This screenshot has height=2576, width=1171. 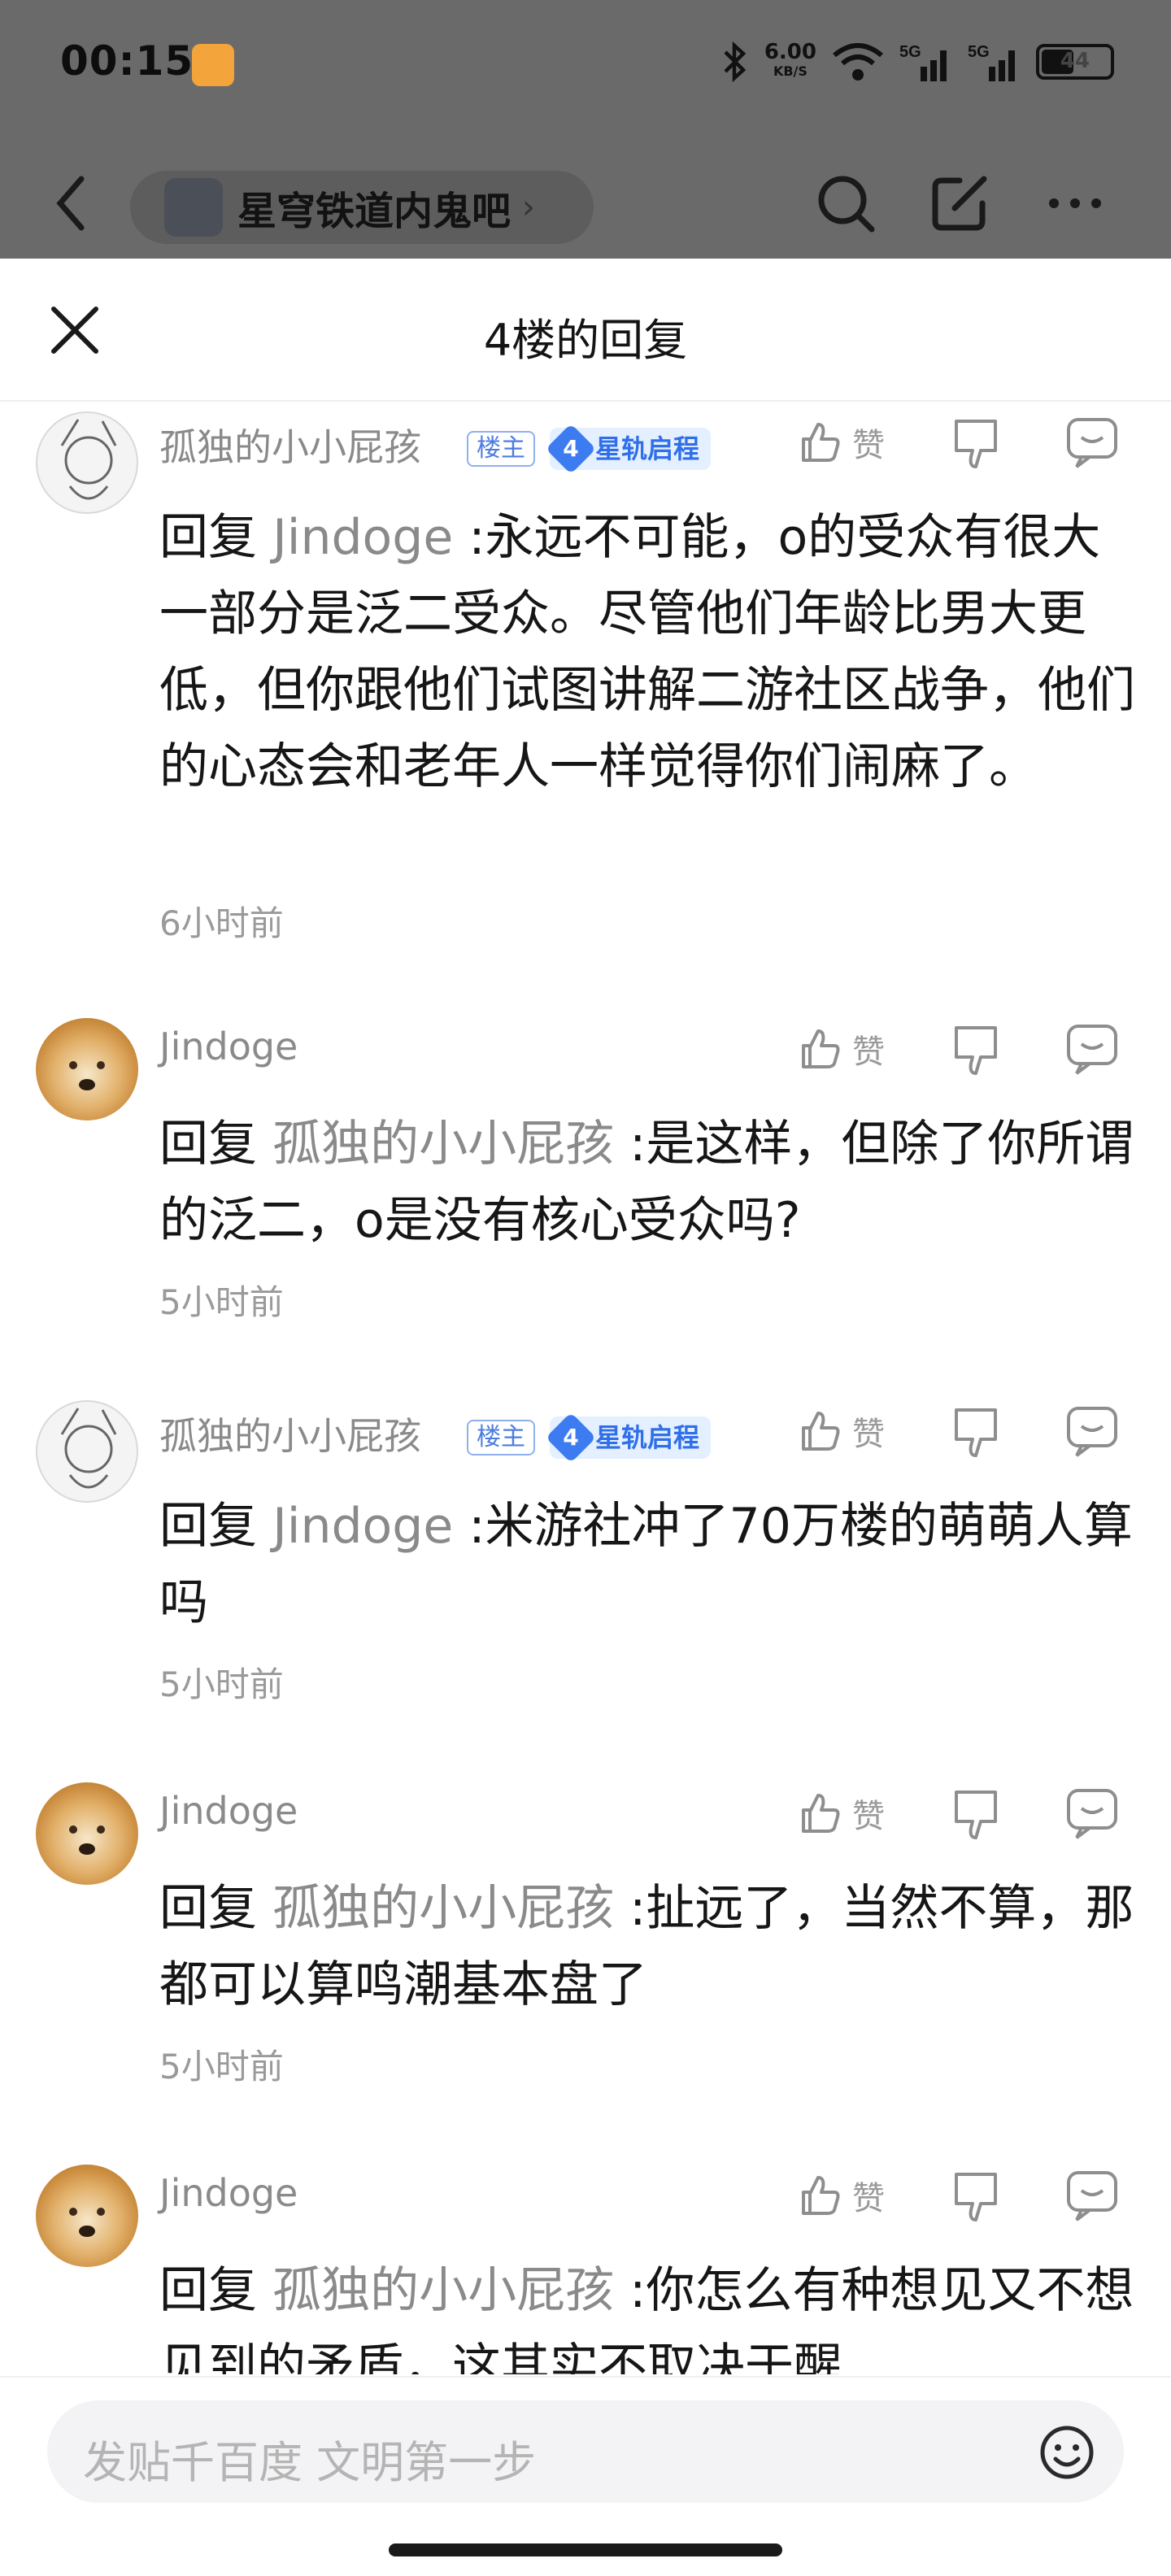 I want to click on wifi-icon, so click(x=858, y=61).